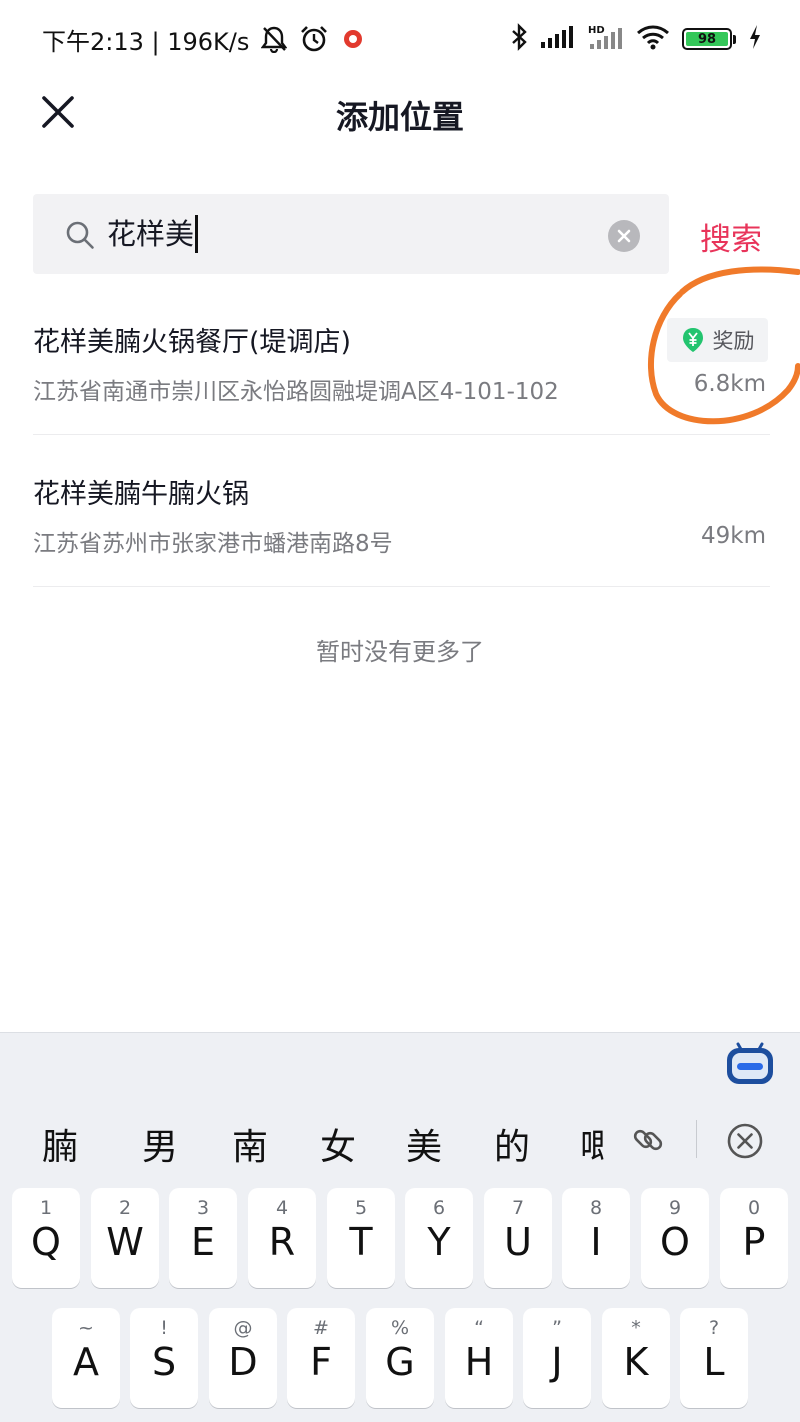 The height and width of the screenshot is (1422, 800). Describe the element at coordinates (321, 1328) in the screenshot. I see `key-hint: #` at that location.